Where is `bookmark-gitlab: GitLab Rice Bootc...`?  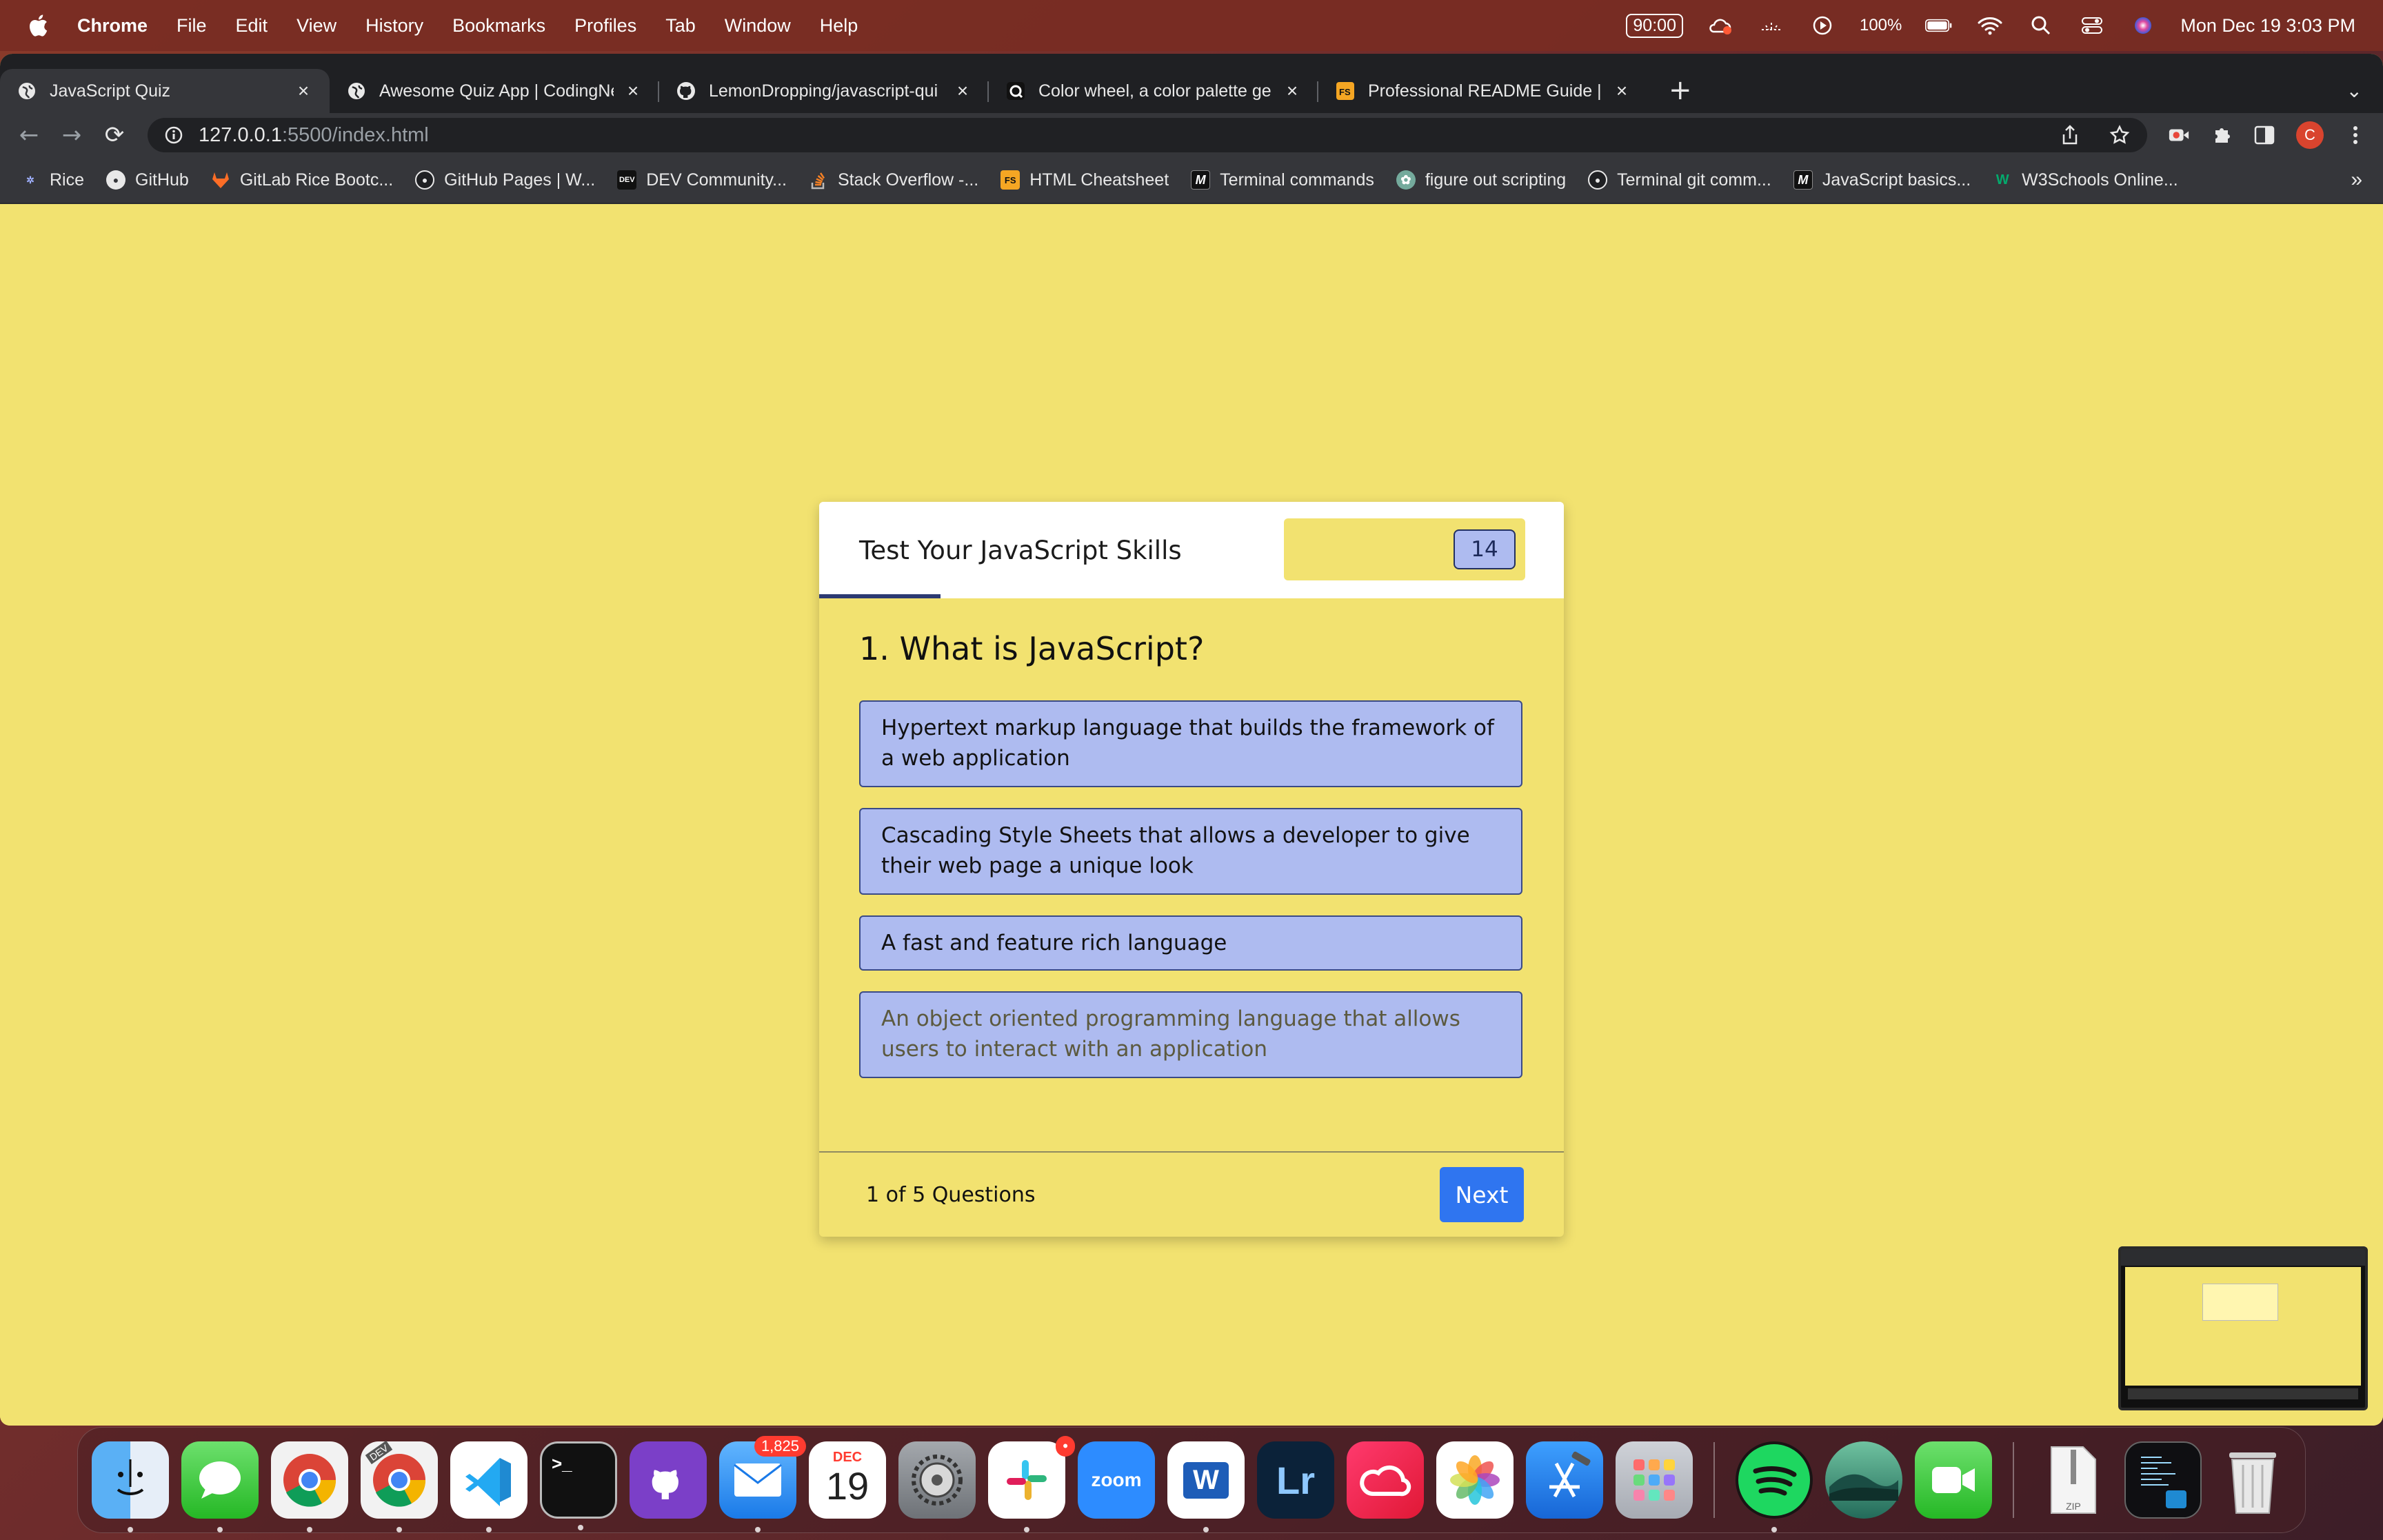
bookmark-gitlab: GitLab Rice Bootc... is located at coordinates (302, 180).